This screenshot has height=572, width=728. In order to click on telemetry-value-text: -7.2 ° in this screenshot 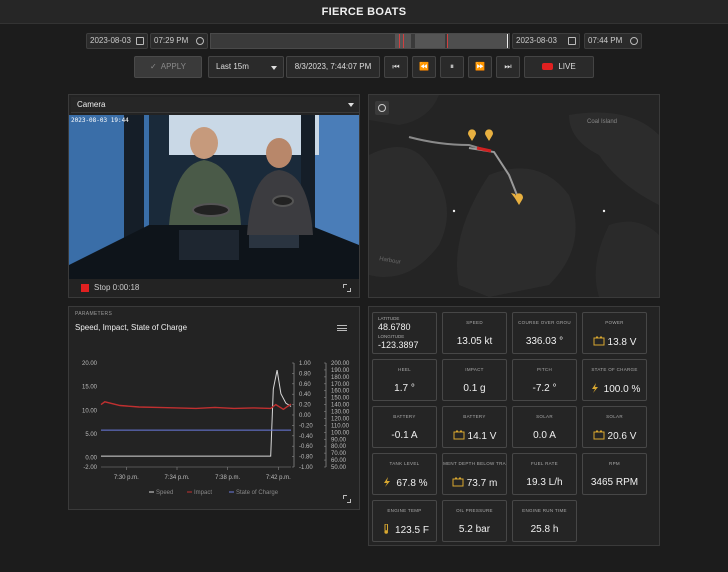, I will do `click(544, 388)`.